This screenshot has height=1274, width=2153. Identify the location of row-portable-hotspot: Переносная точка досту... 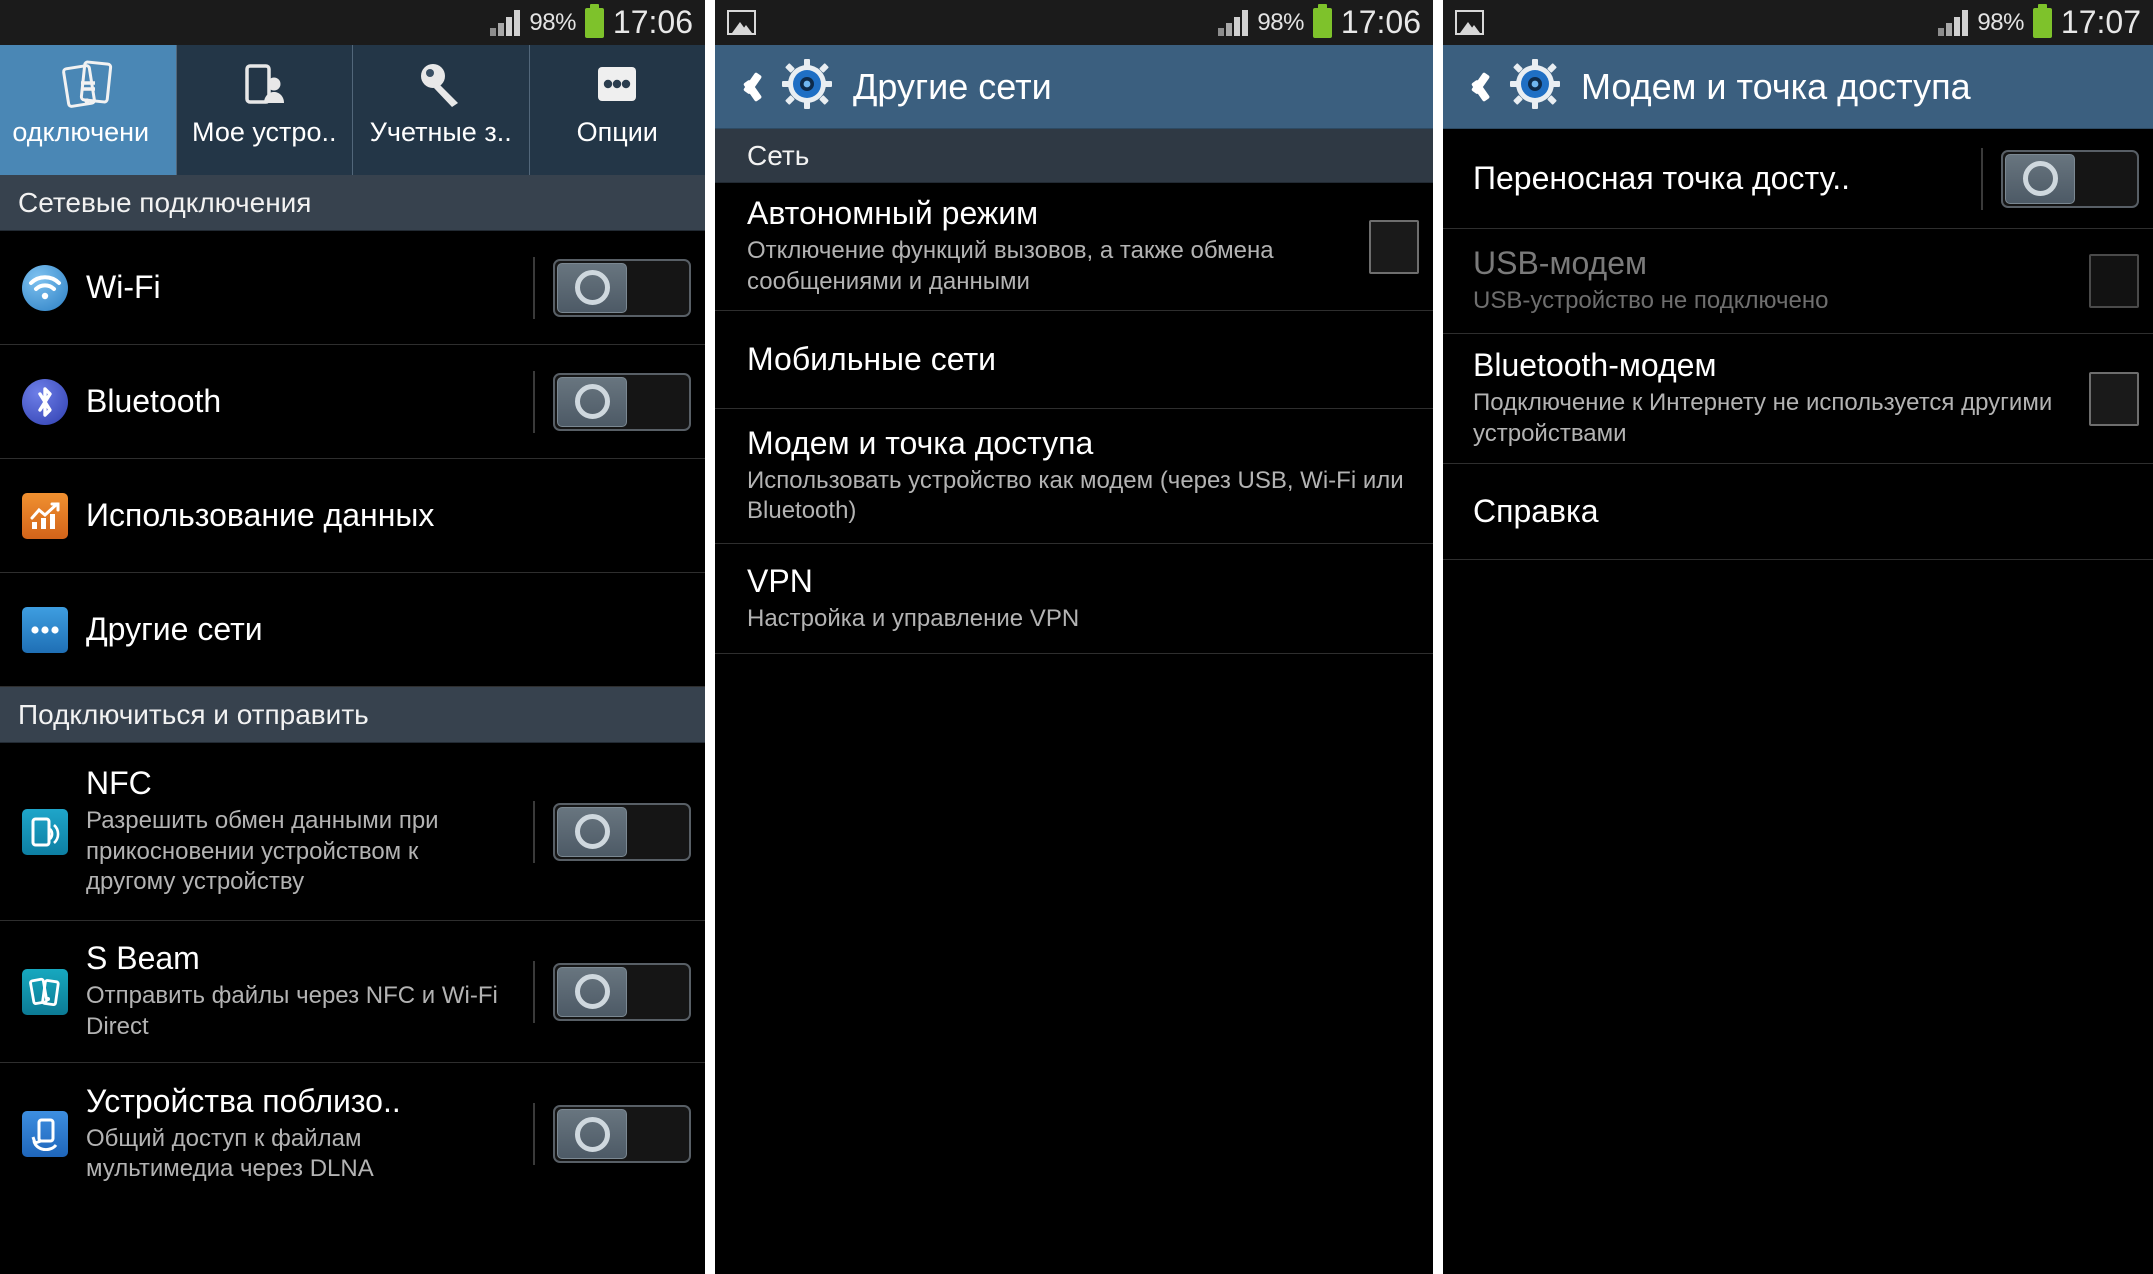
(1798, 179).